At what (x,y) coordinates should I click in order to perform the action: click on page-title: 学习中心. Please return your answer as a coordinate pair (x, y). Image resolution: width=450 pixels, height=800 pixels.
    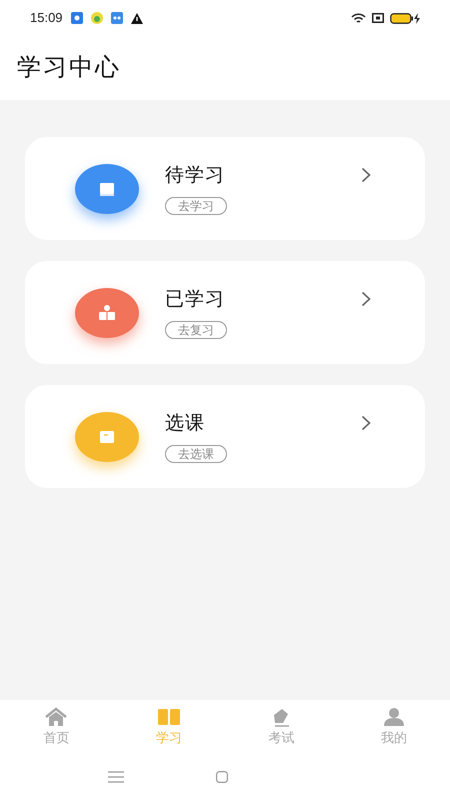
    Looking at the image, I should click on (69, 68).